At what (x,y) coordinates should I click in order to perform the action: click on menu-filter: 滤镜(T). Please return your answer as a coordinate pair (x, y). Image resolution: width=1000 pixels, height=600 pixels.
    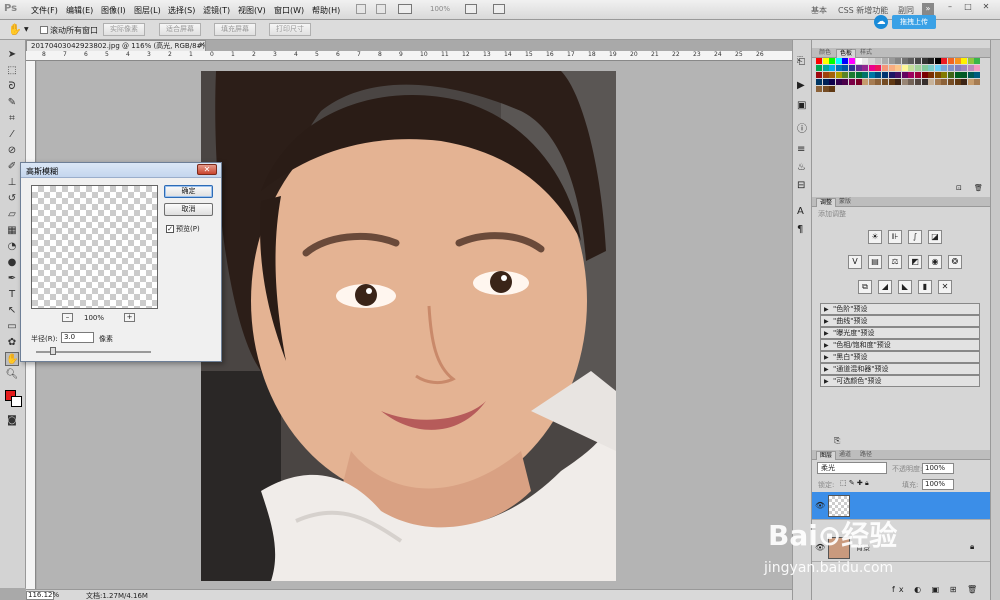
    Looking at the image, I should click on (216, 10).